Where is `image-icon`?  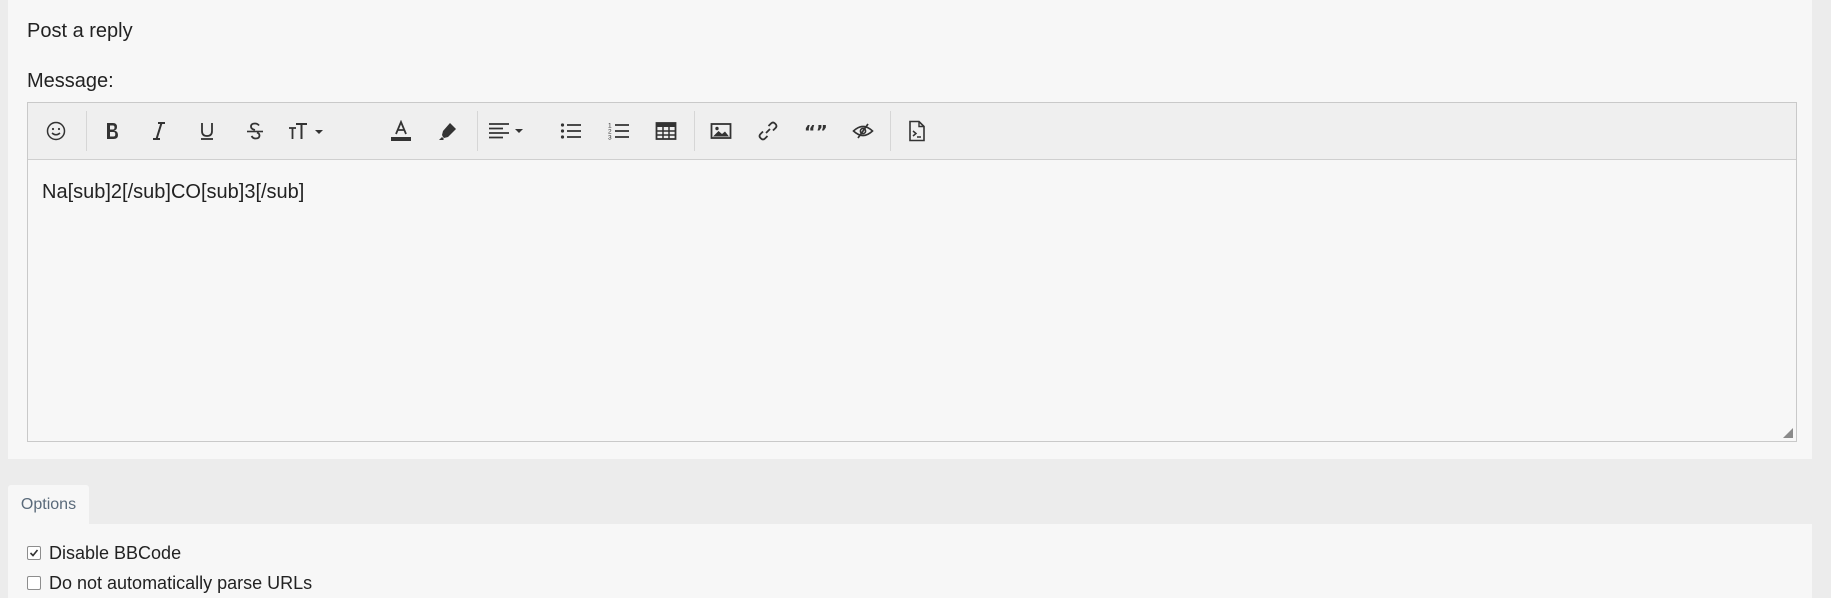
image-icon is located at coordinates (721, 131).